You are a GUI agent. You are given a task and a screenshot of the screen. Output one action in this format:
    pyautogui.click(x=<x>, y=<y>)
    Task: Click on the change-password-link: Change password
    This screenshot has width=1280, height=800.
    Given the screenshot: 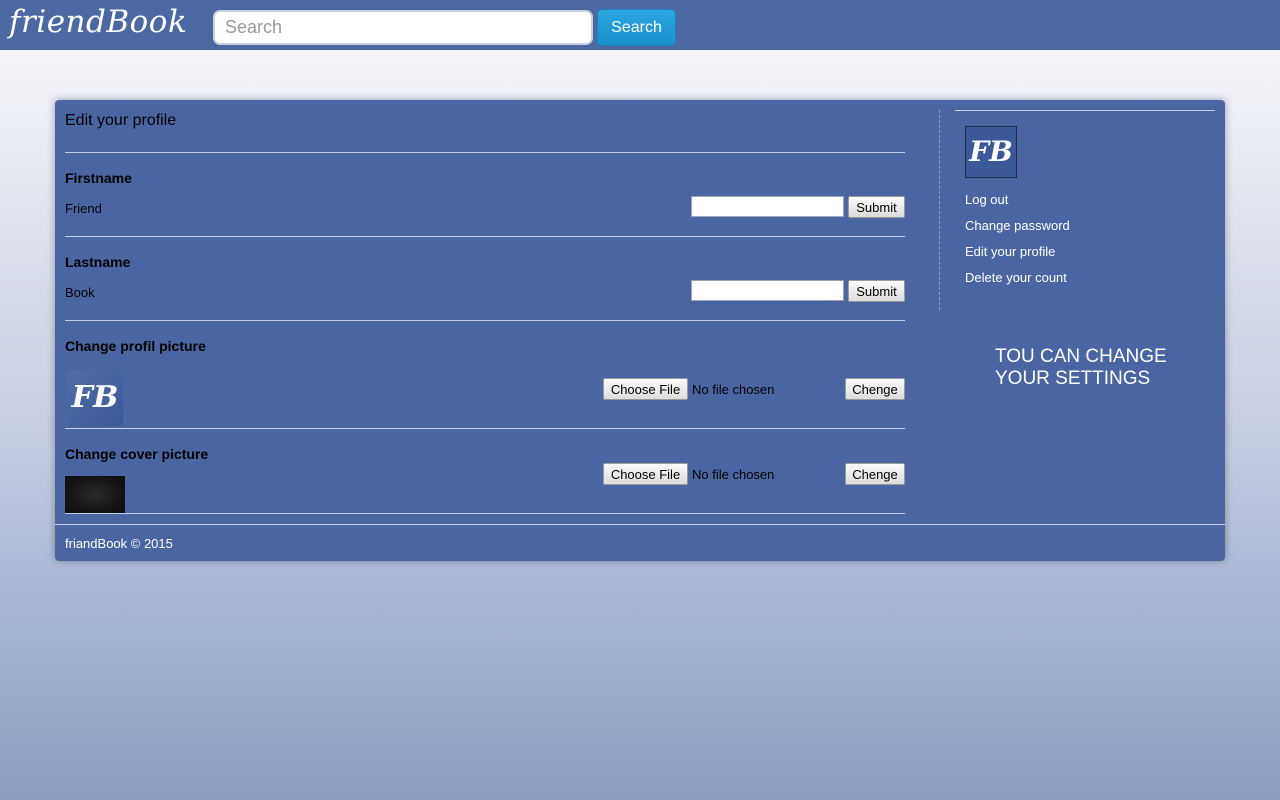 What is the action you would take?
    pyautogui.click(x=1017, y=225)
    